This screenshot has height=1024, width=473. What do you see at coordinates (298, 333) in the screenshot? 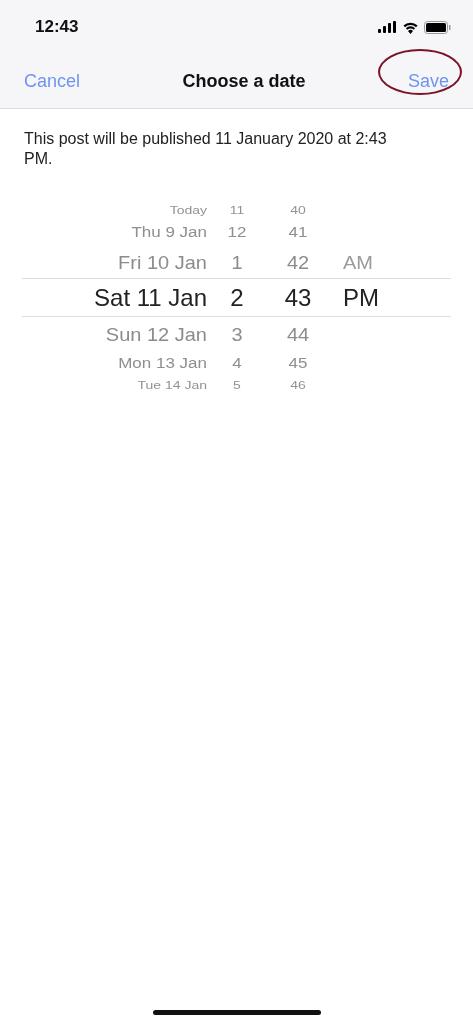
I see `minute-option: 44` at bounding box center [298, 333].